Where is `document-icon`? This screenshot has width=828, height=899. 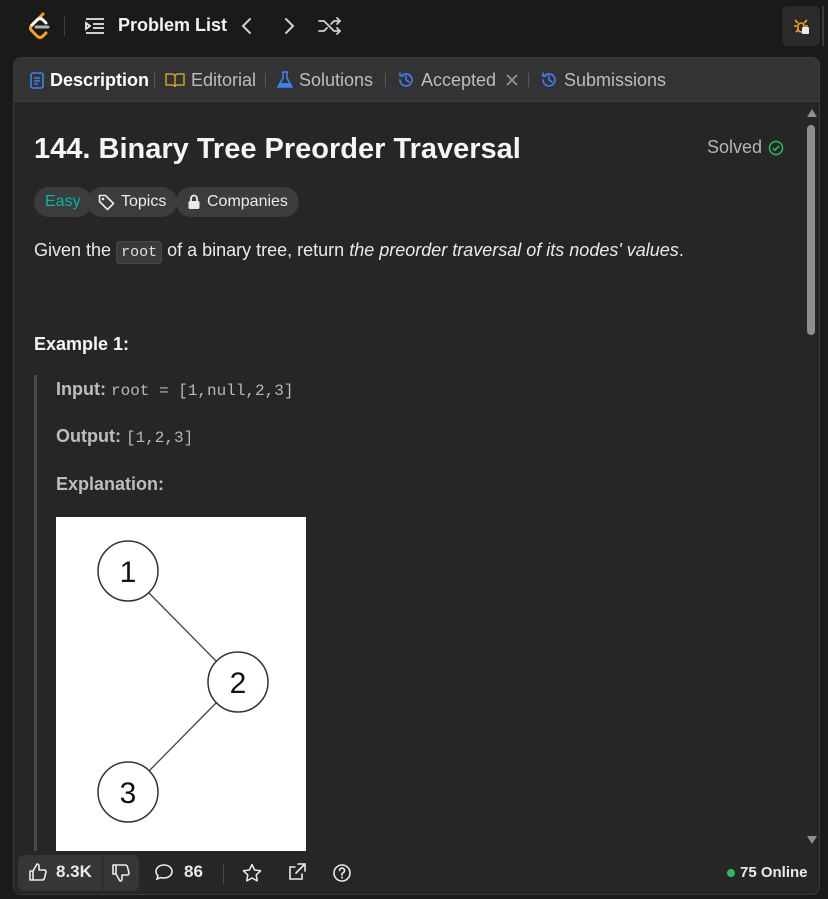
document-icon is located at coordinates (37, 80).